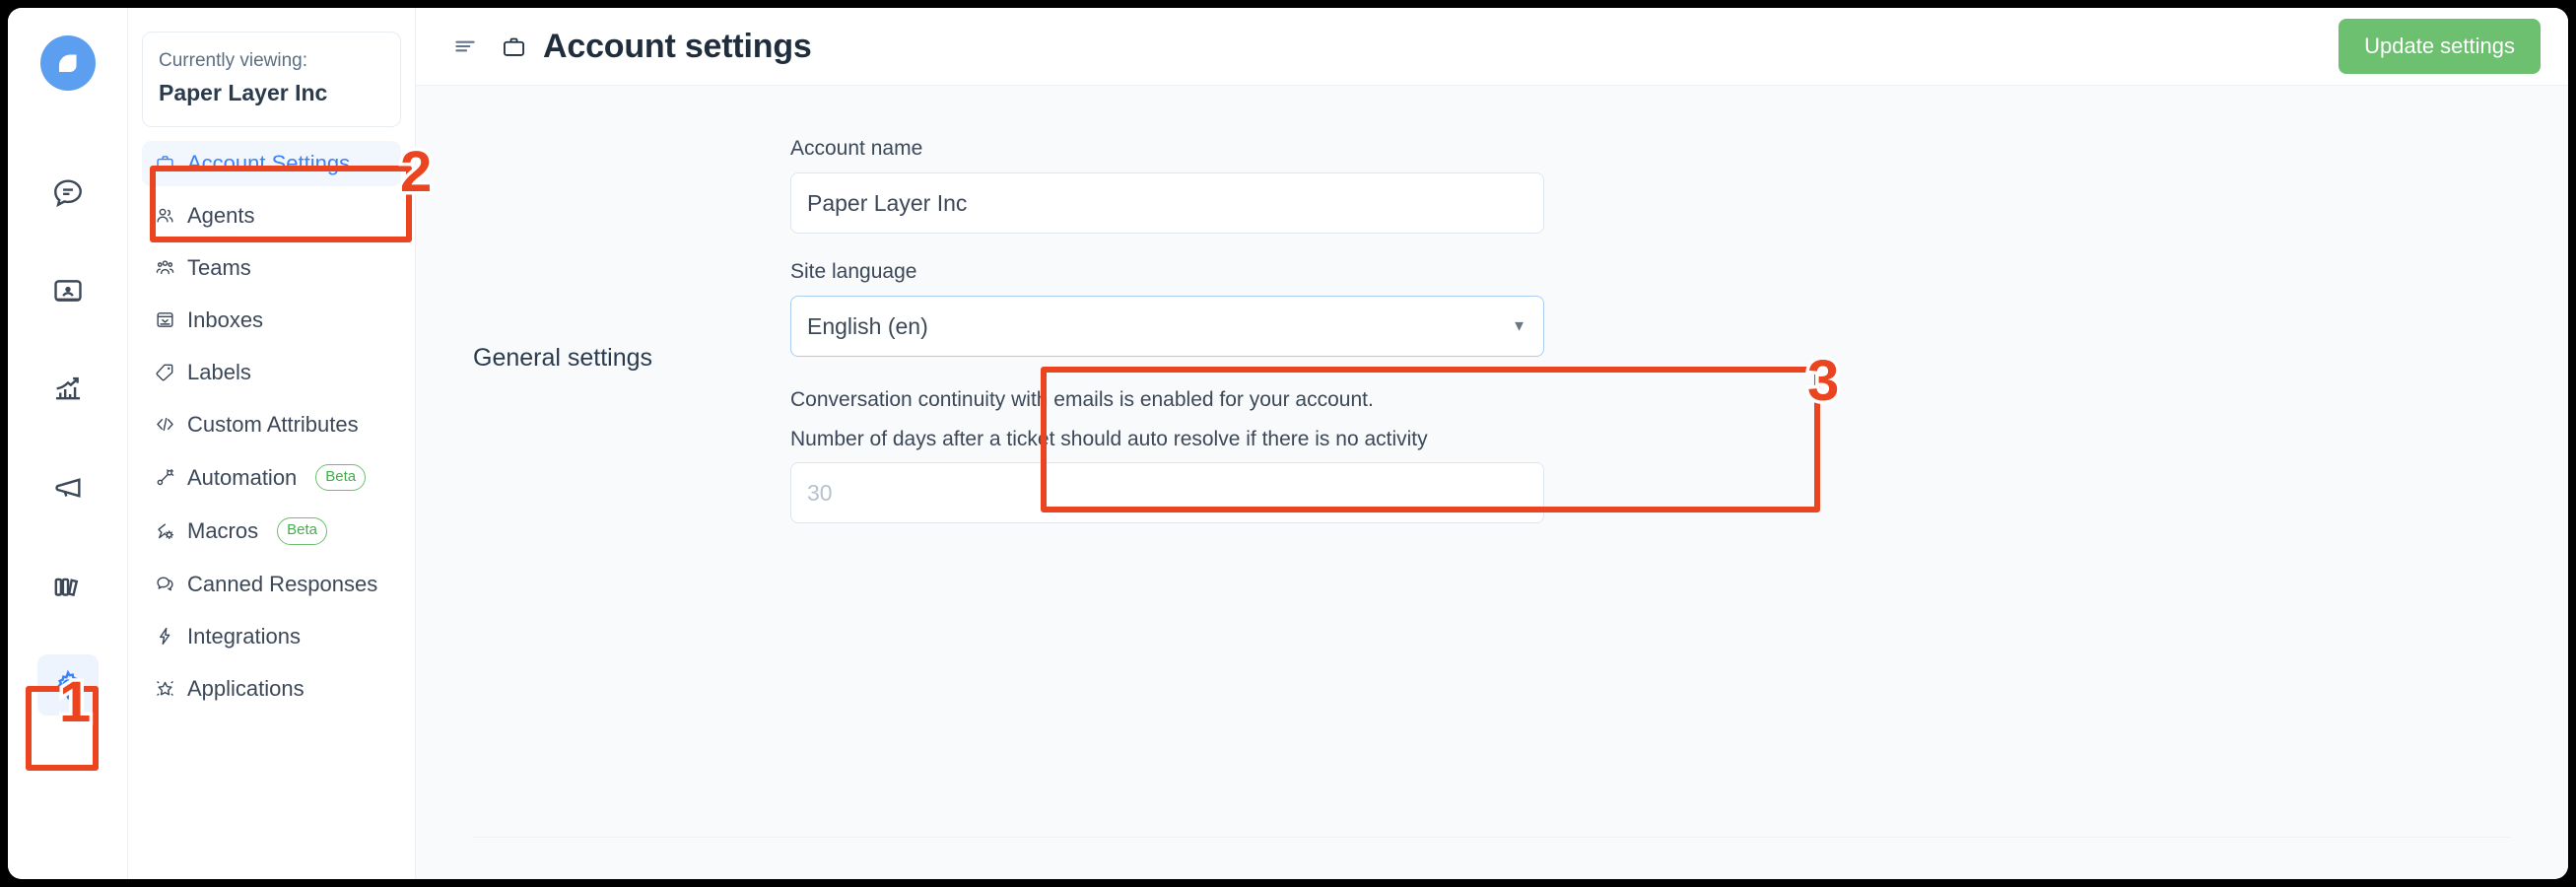 This screenshot has height=887, width=2576. I want to click on auto-resolve-days-input, so click(1167, 493).